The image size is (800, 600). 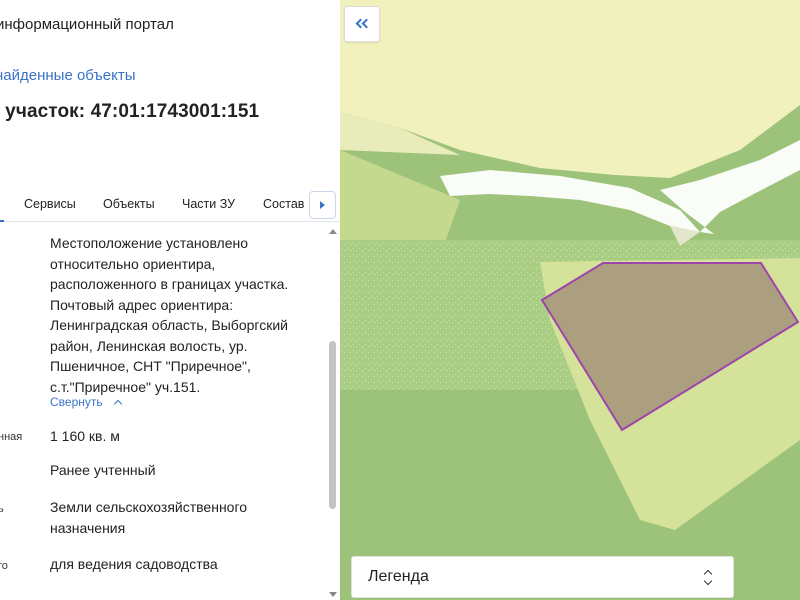 I want to click on legend-label: Легенда, so click(x=398, y=576).